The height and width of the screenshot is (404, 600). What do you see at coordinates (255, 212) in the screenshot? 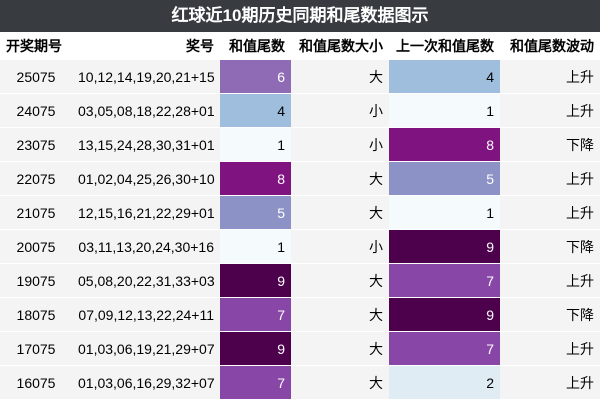
I see `cell-sum-tail: 5` at bounding box center [255, 212].